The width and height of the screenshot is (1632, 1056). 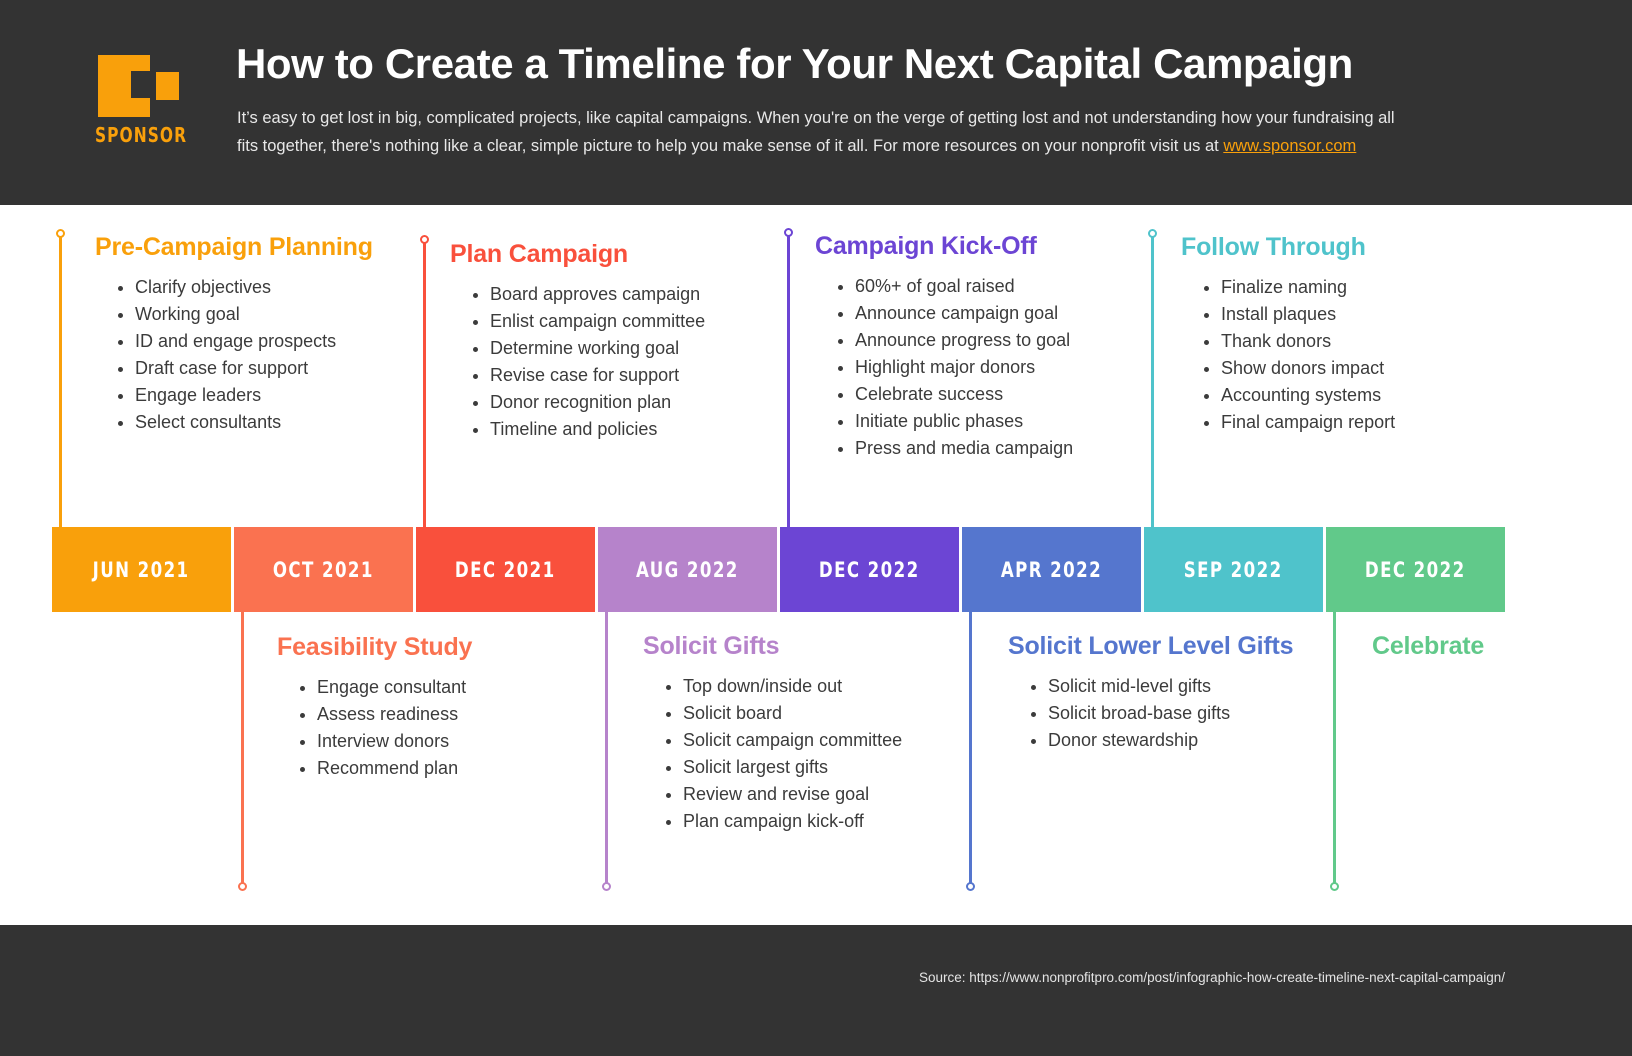 What do you see at coordinates (597, 294) in the screenshot?
I see `list-item: Board approves campaign` at bounding box center [597, 294].